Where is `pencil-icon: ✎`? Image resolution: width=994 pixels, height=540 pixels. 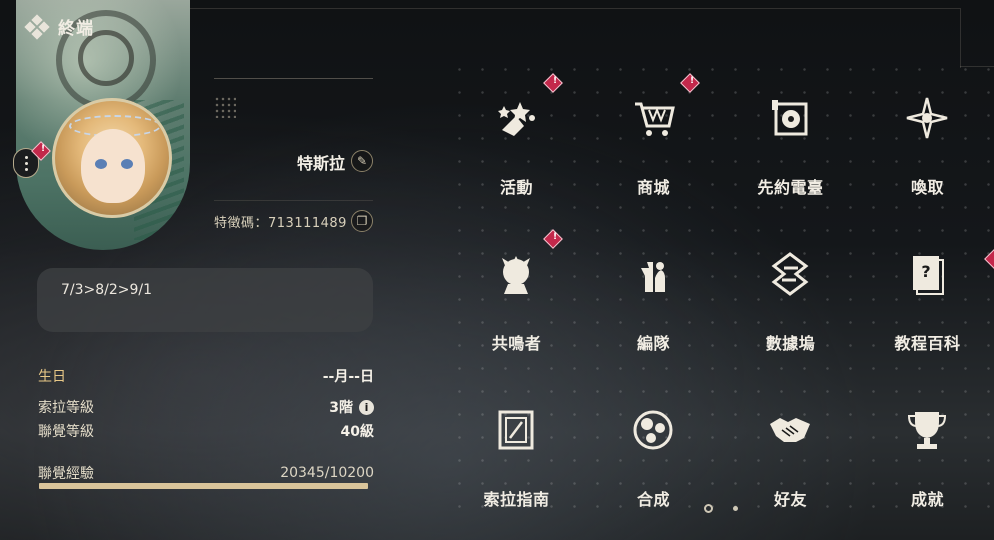
pencil-icon: ✎ is located at coordinates (362, 161).